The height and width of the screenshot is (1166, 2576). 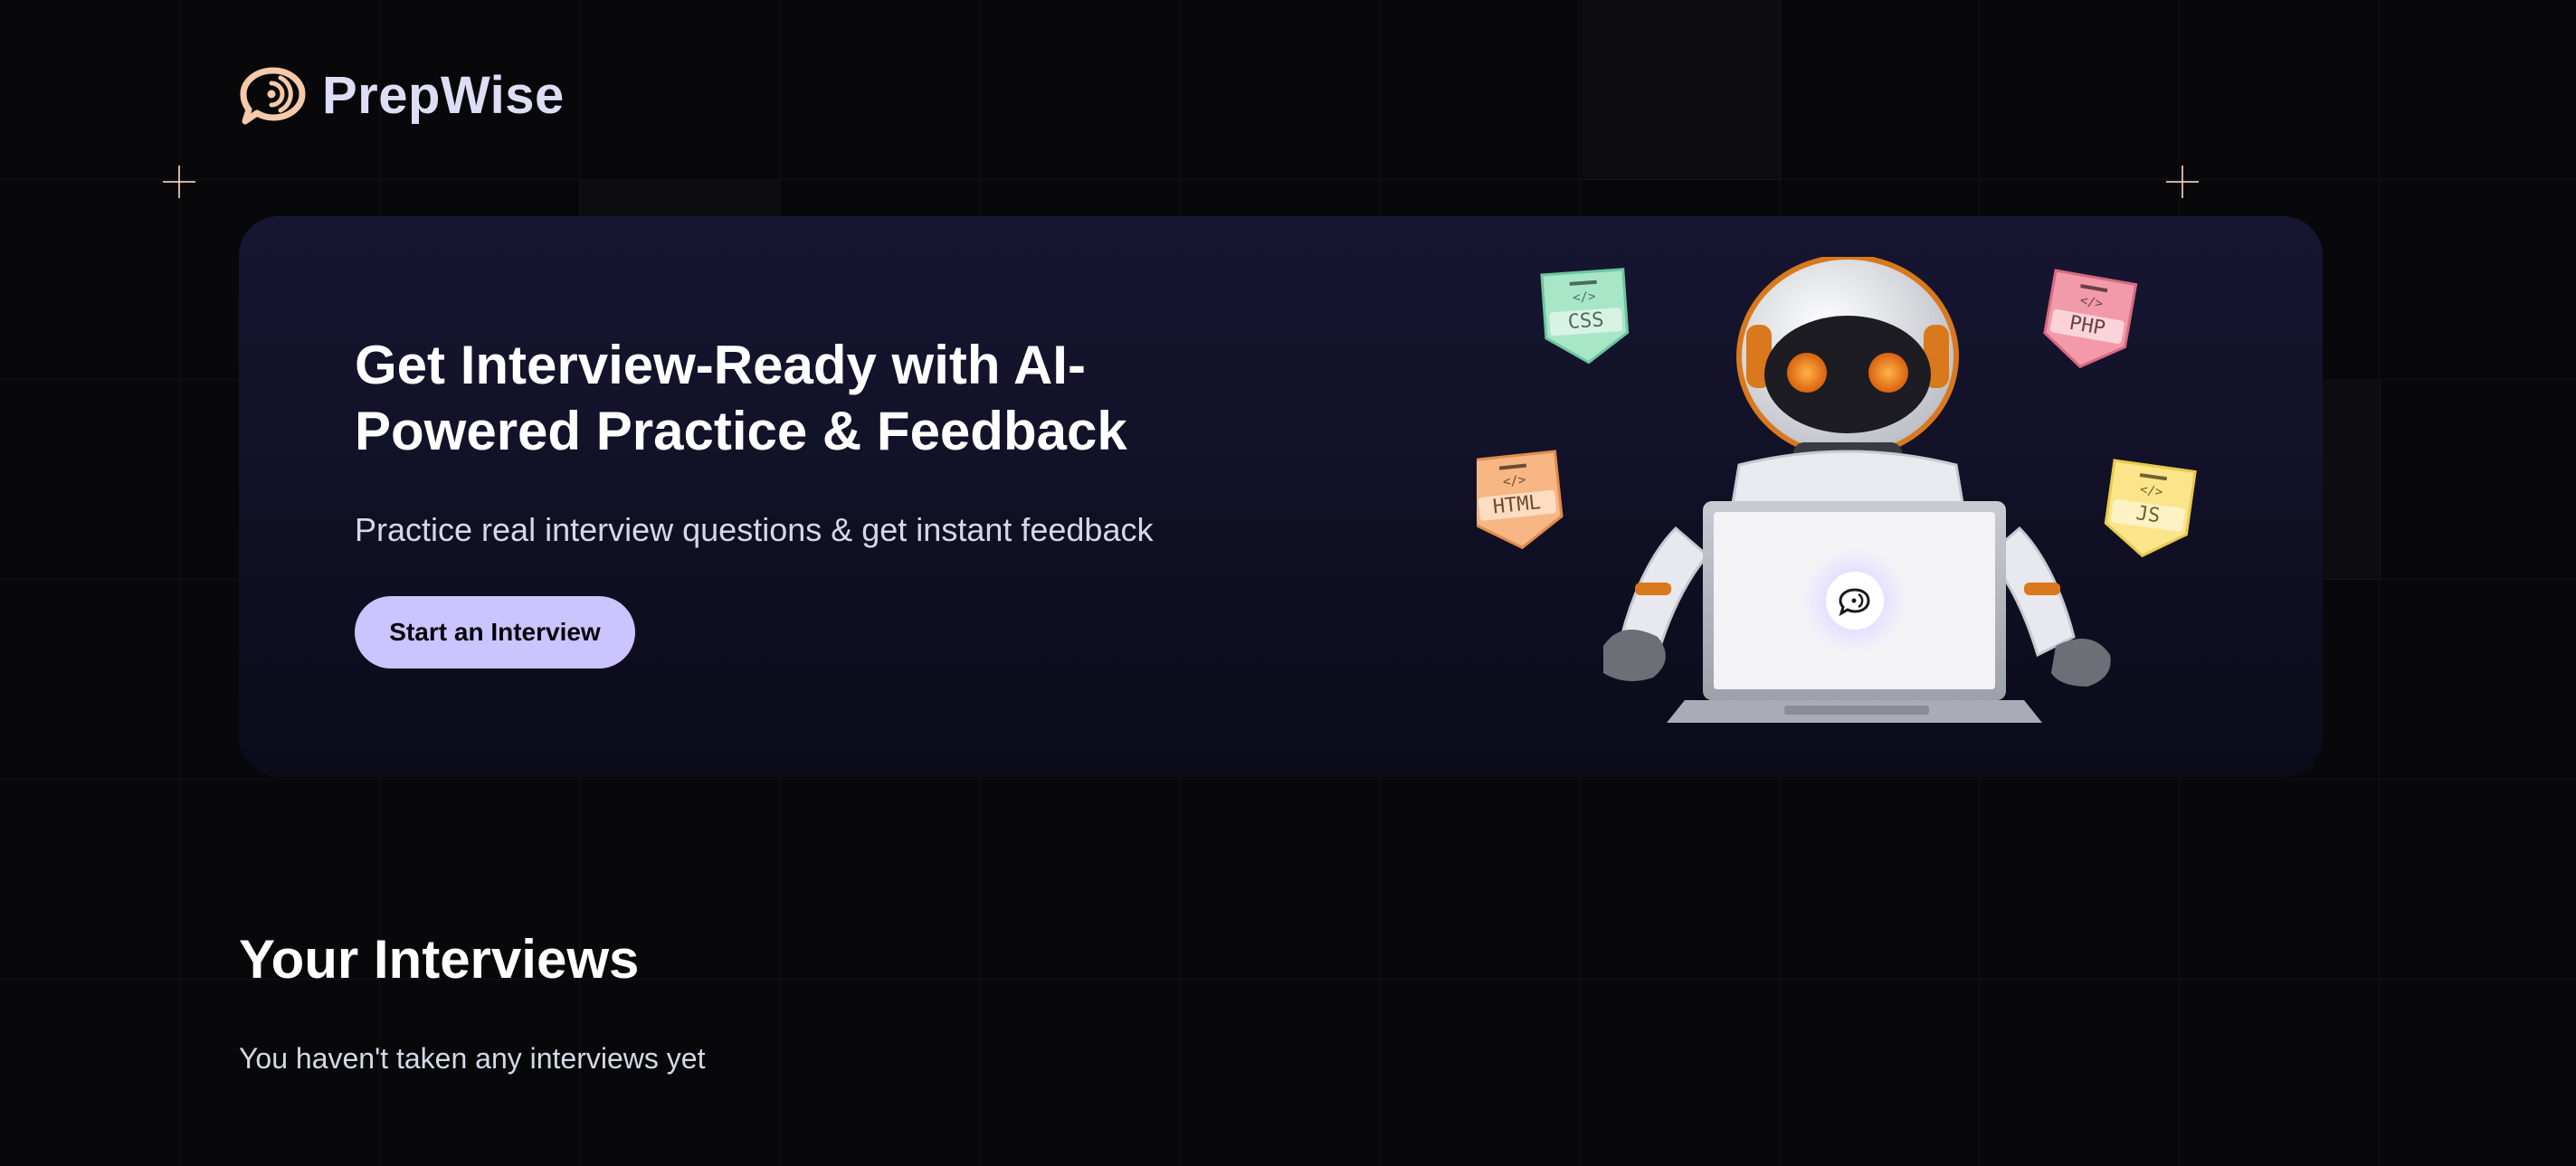 I want to click on interviews-heading: Your Interviews, so click(x=440, y=959).